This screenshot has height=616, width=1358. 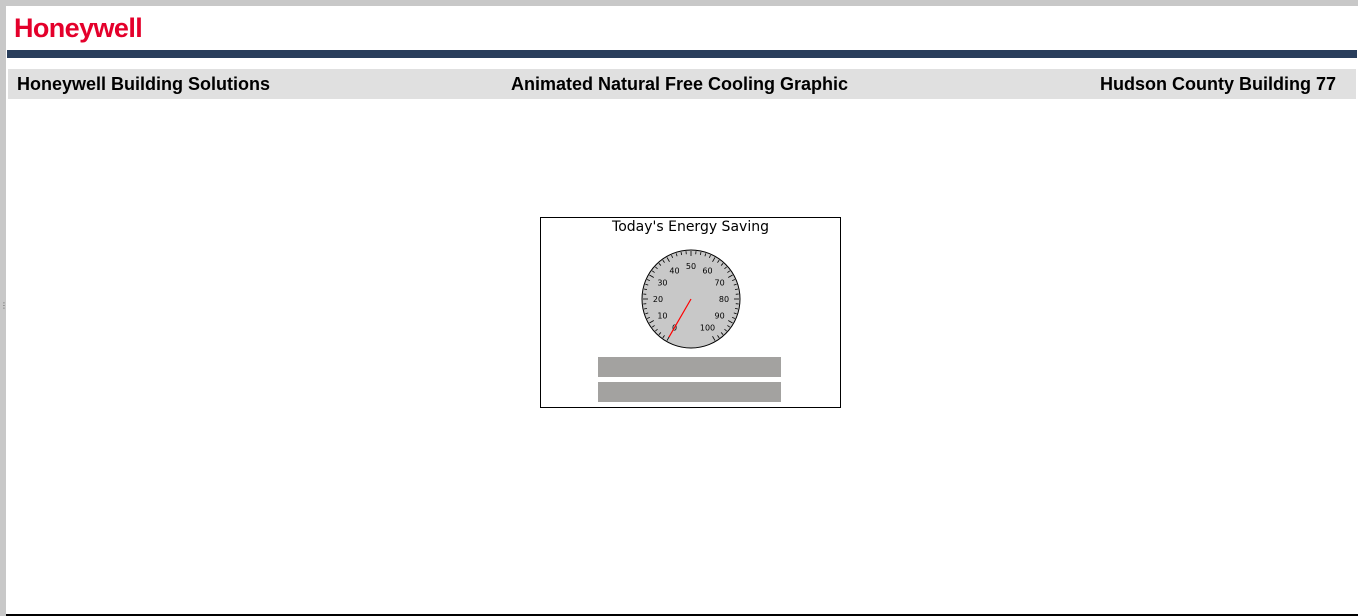 I want to click on energy-saving-title: Today's Energy Saving, so click(x=690, y=227).